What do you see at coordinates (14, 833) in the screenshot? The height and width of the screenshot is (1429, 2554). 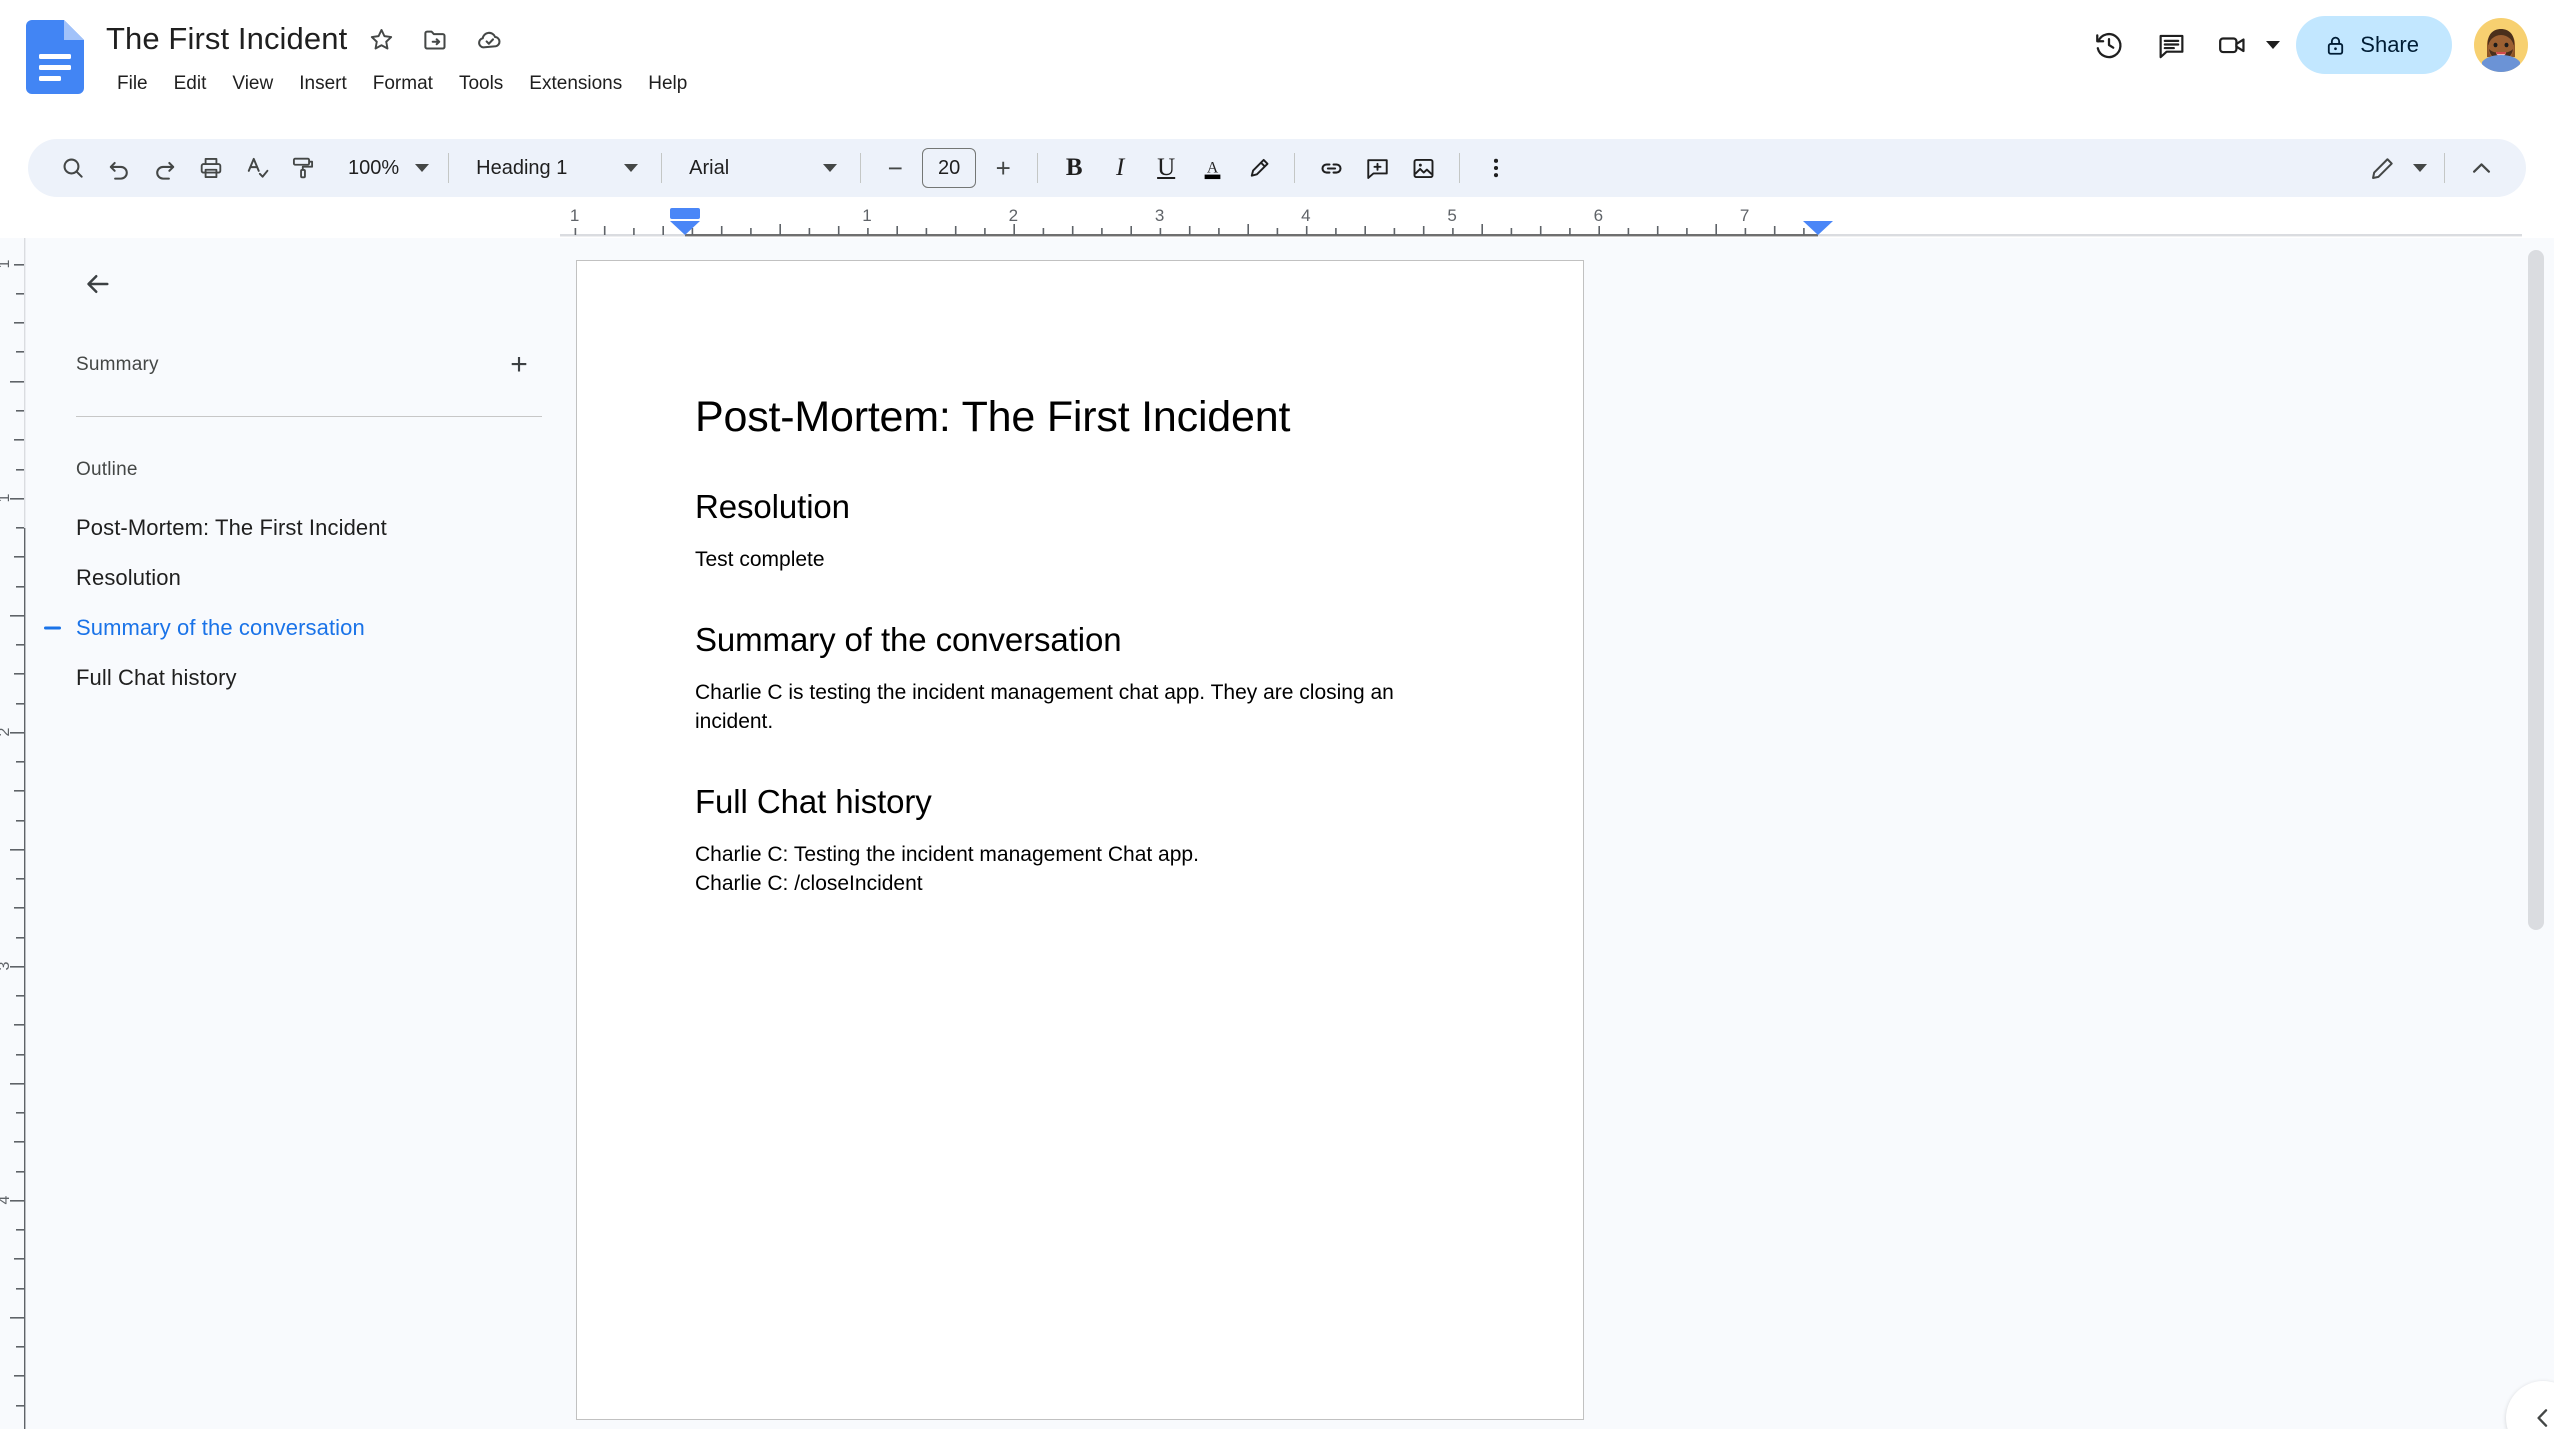 I see `vertical-ruler: 1 1 2 3 4` at bounding box center [14, 833].